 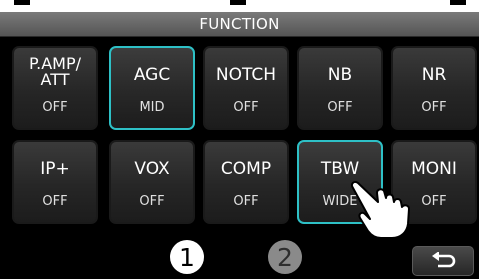 What do you see at coordinates (340, 88) in the screenshot?
I see `nb-button: NB OFF` at bounding box center [340, 88].